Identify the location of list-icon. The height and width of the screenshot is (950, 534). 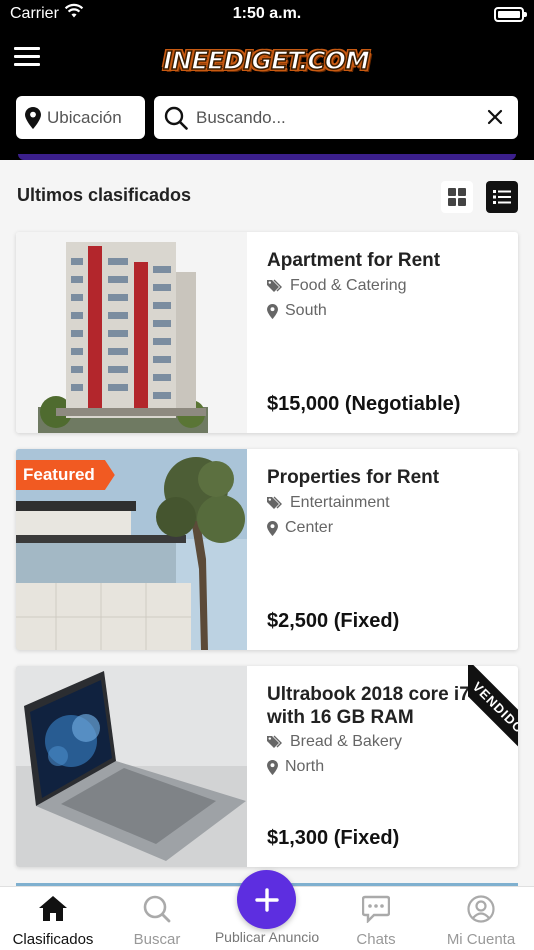
(502, 197).